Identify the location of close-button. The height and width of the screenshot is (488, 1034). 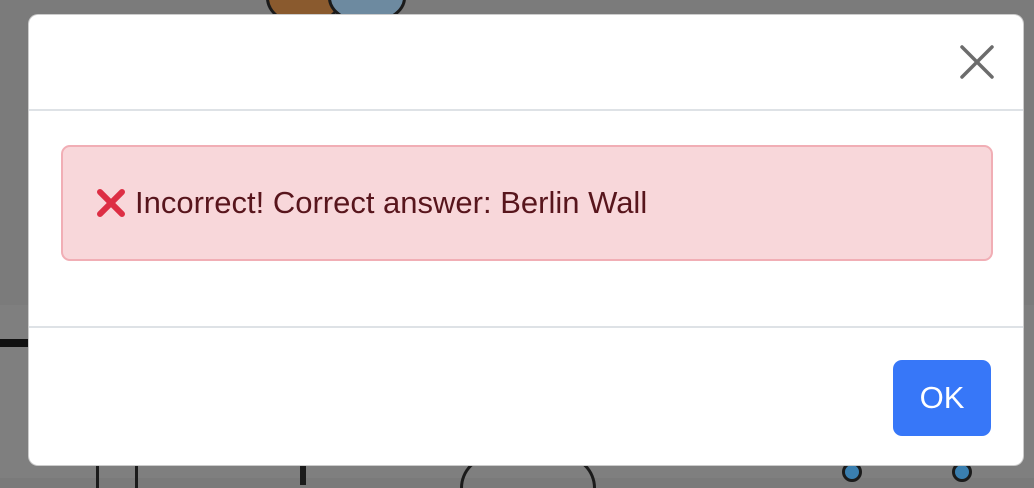
(977, 62).